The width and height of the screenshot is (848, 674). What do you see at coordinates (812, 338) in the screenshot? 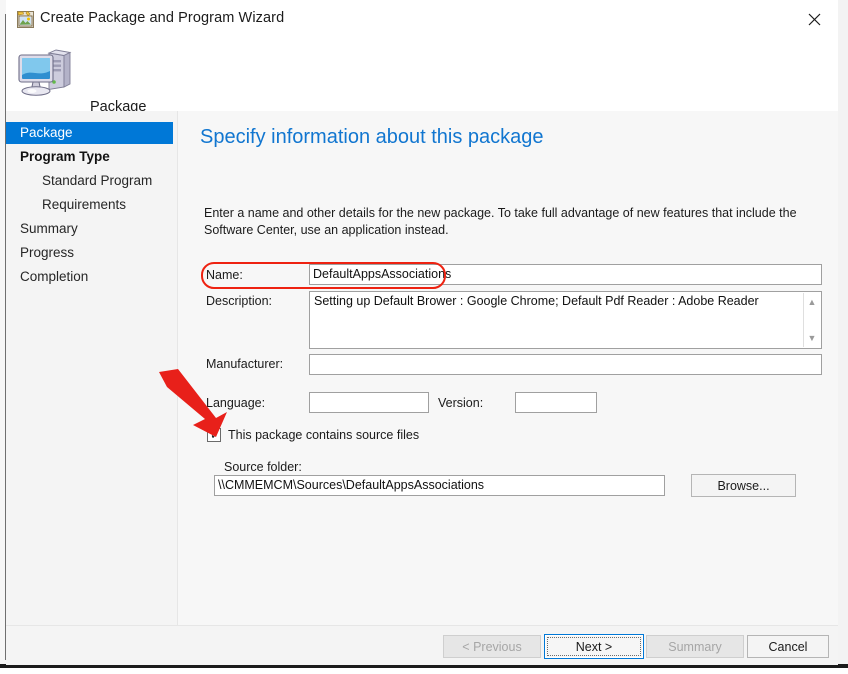
I see `scroll-down-icon: ▼` at bounding box center [812, 338].